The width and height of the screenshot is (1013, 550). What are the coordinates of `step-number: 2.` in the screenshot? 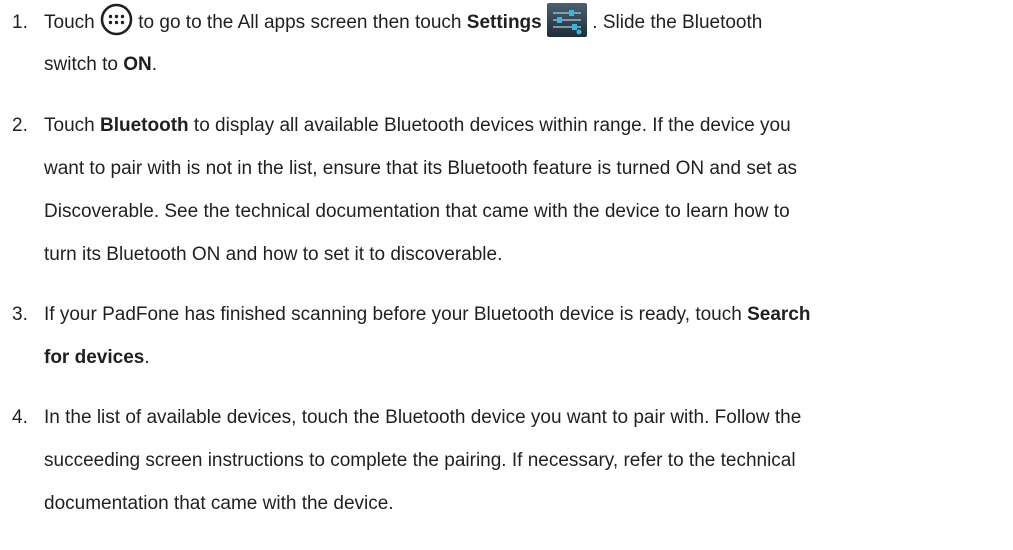 It's located at (20, 125).